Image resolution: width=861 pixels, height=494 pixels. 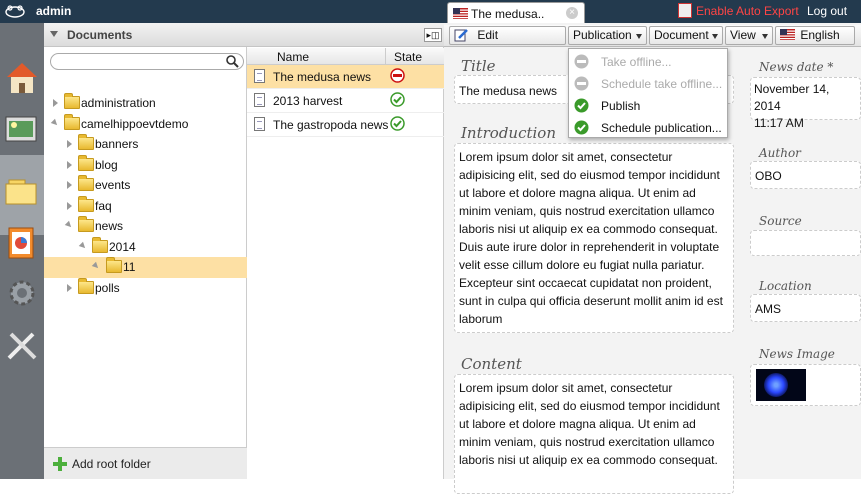 I want to click on news-date-value: November 14, 2014 11:17 AM, so click(x=805, y=106).